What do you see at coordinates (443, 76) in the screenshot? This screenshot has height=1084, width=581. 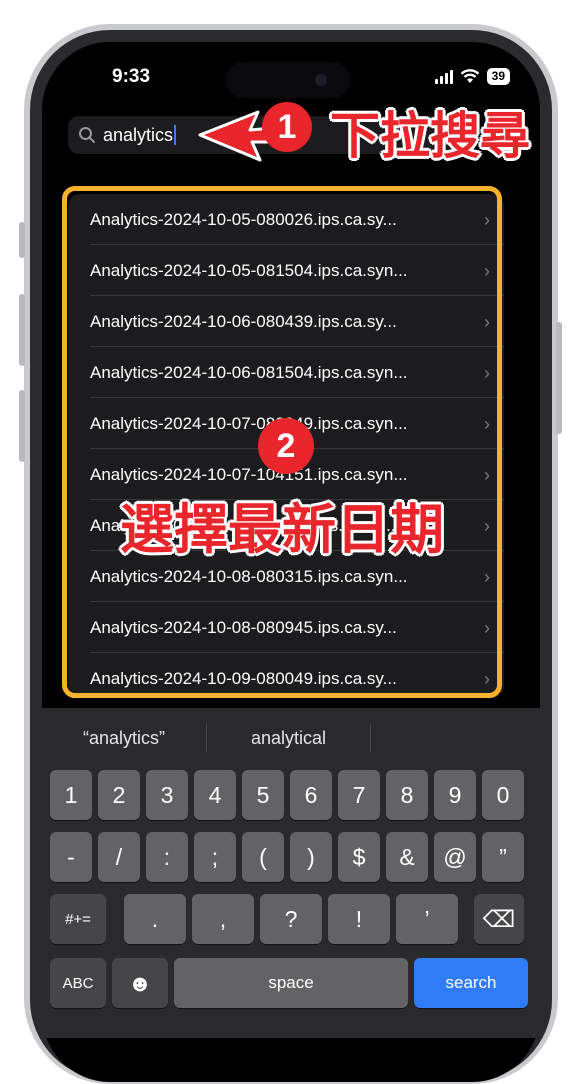 I see `cellular-signal-icon` at bounding box center [443, 76].